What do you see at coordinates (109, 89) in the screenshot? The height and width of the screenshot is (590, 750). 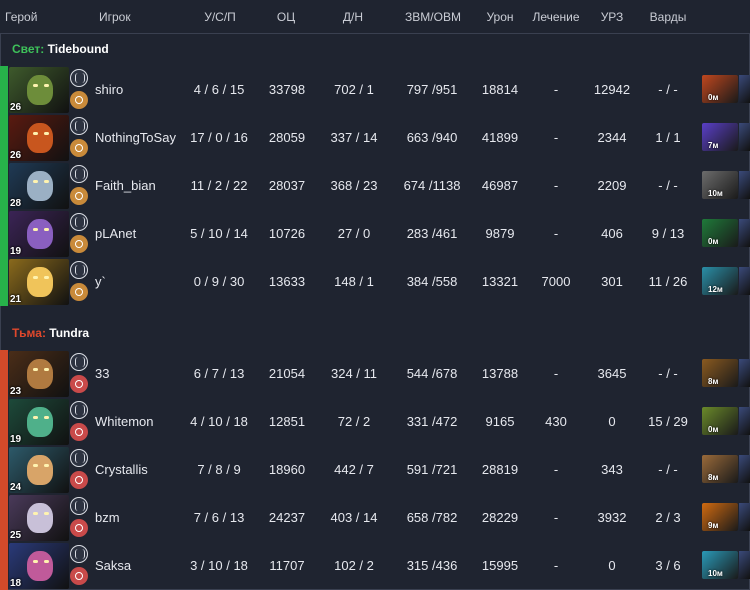 I see `player-name: shiro` at bounding box center [109, 89].